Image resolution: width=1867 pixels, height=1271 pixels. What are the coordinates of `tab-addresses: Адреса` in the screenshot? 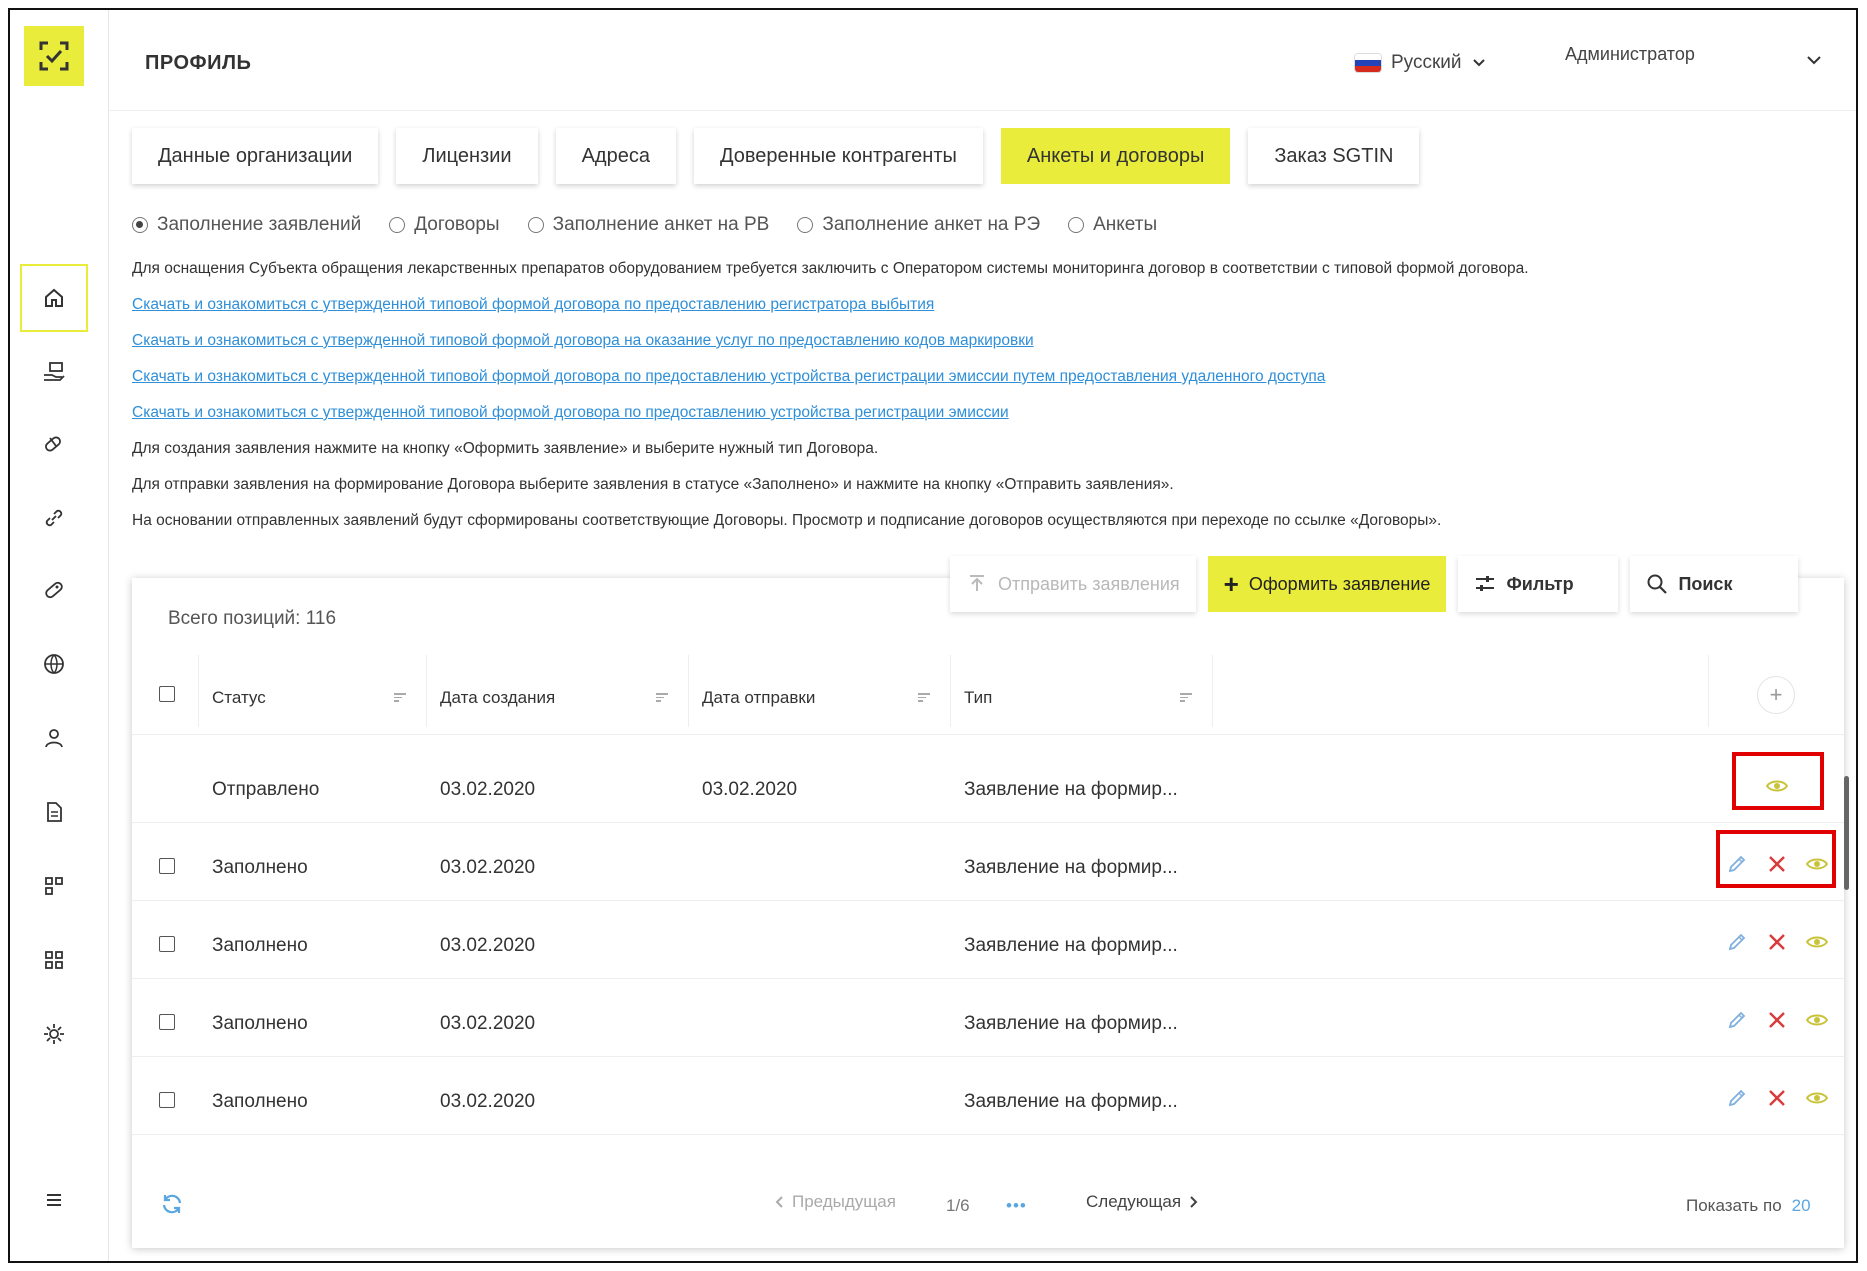 It's located at (615, 156).